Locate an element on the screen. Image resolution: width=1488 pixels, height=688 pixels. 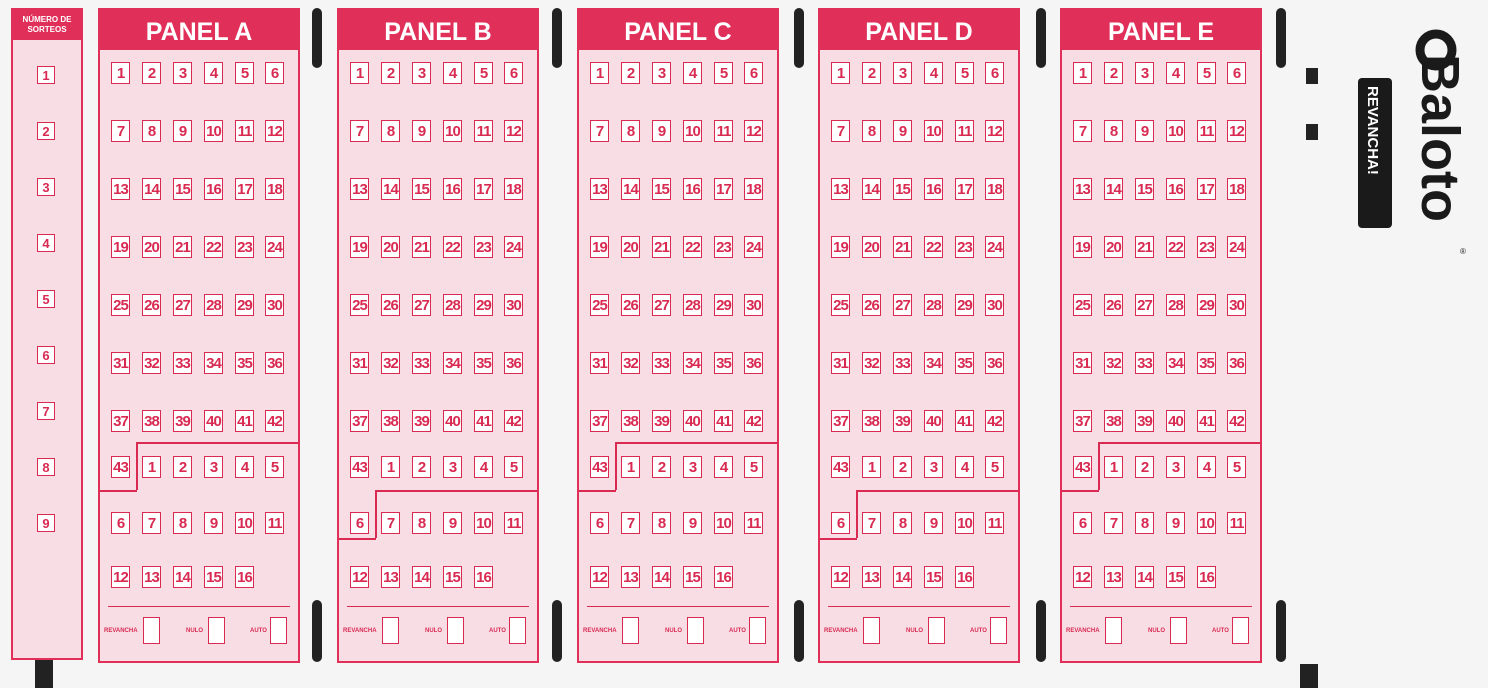
sorteo-box-4: 4 is located at coordinates (46, 243).